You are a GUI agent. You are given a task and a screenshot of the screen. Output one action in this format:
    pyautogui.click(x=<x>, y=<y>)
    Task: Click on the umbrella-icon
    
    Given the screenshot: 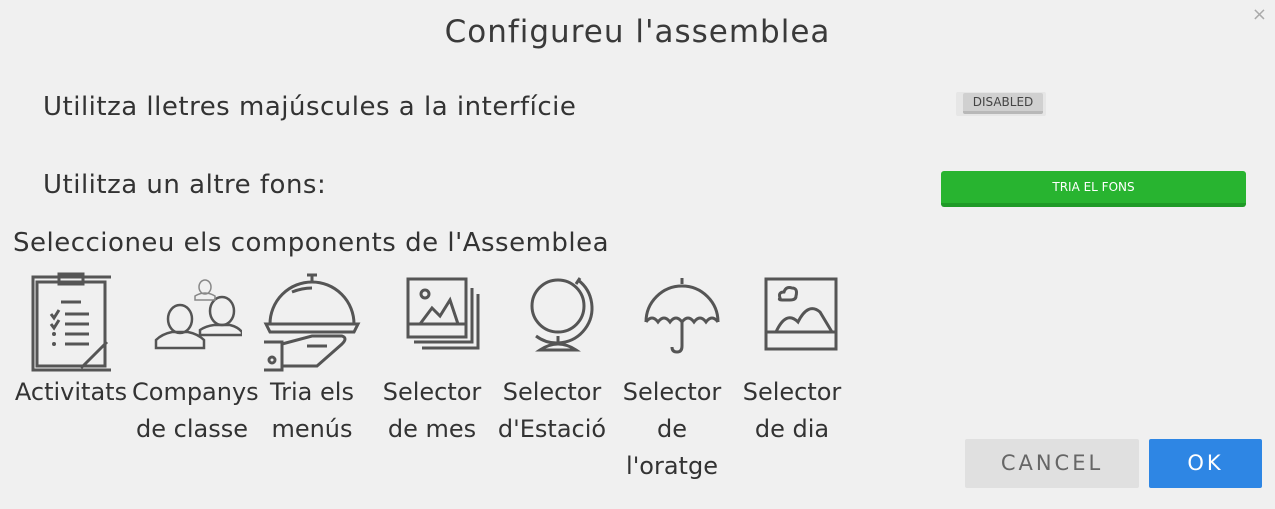 What is the action you would take?
    pyautogui.click(x=682, y=316)
    